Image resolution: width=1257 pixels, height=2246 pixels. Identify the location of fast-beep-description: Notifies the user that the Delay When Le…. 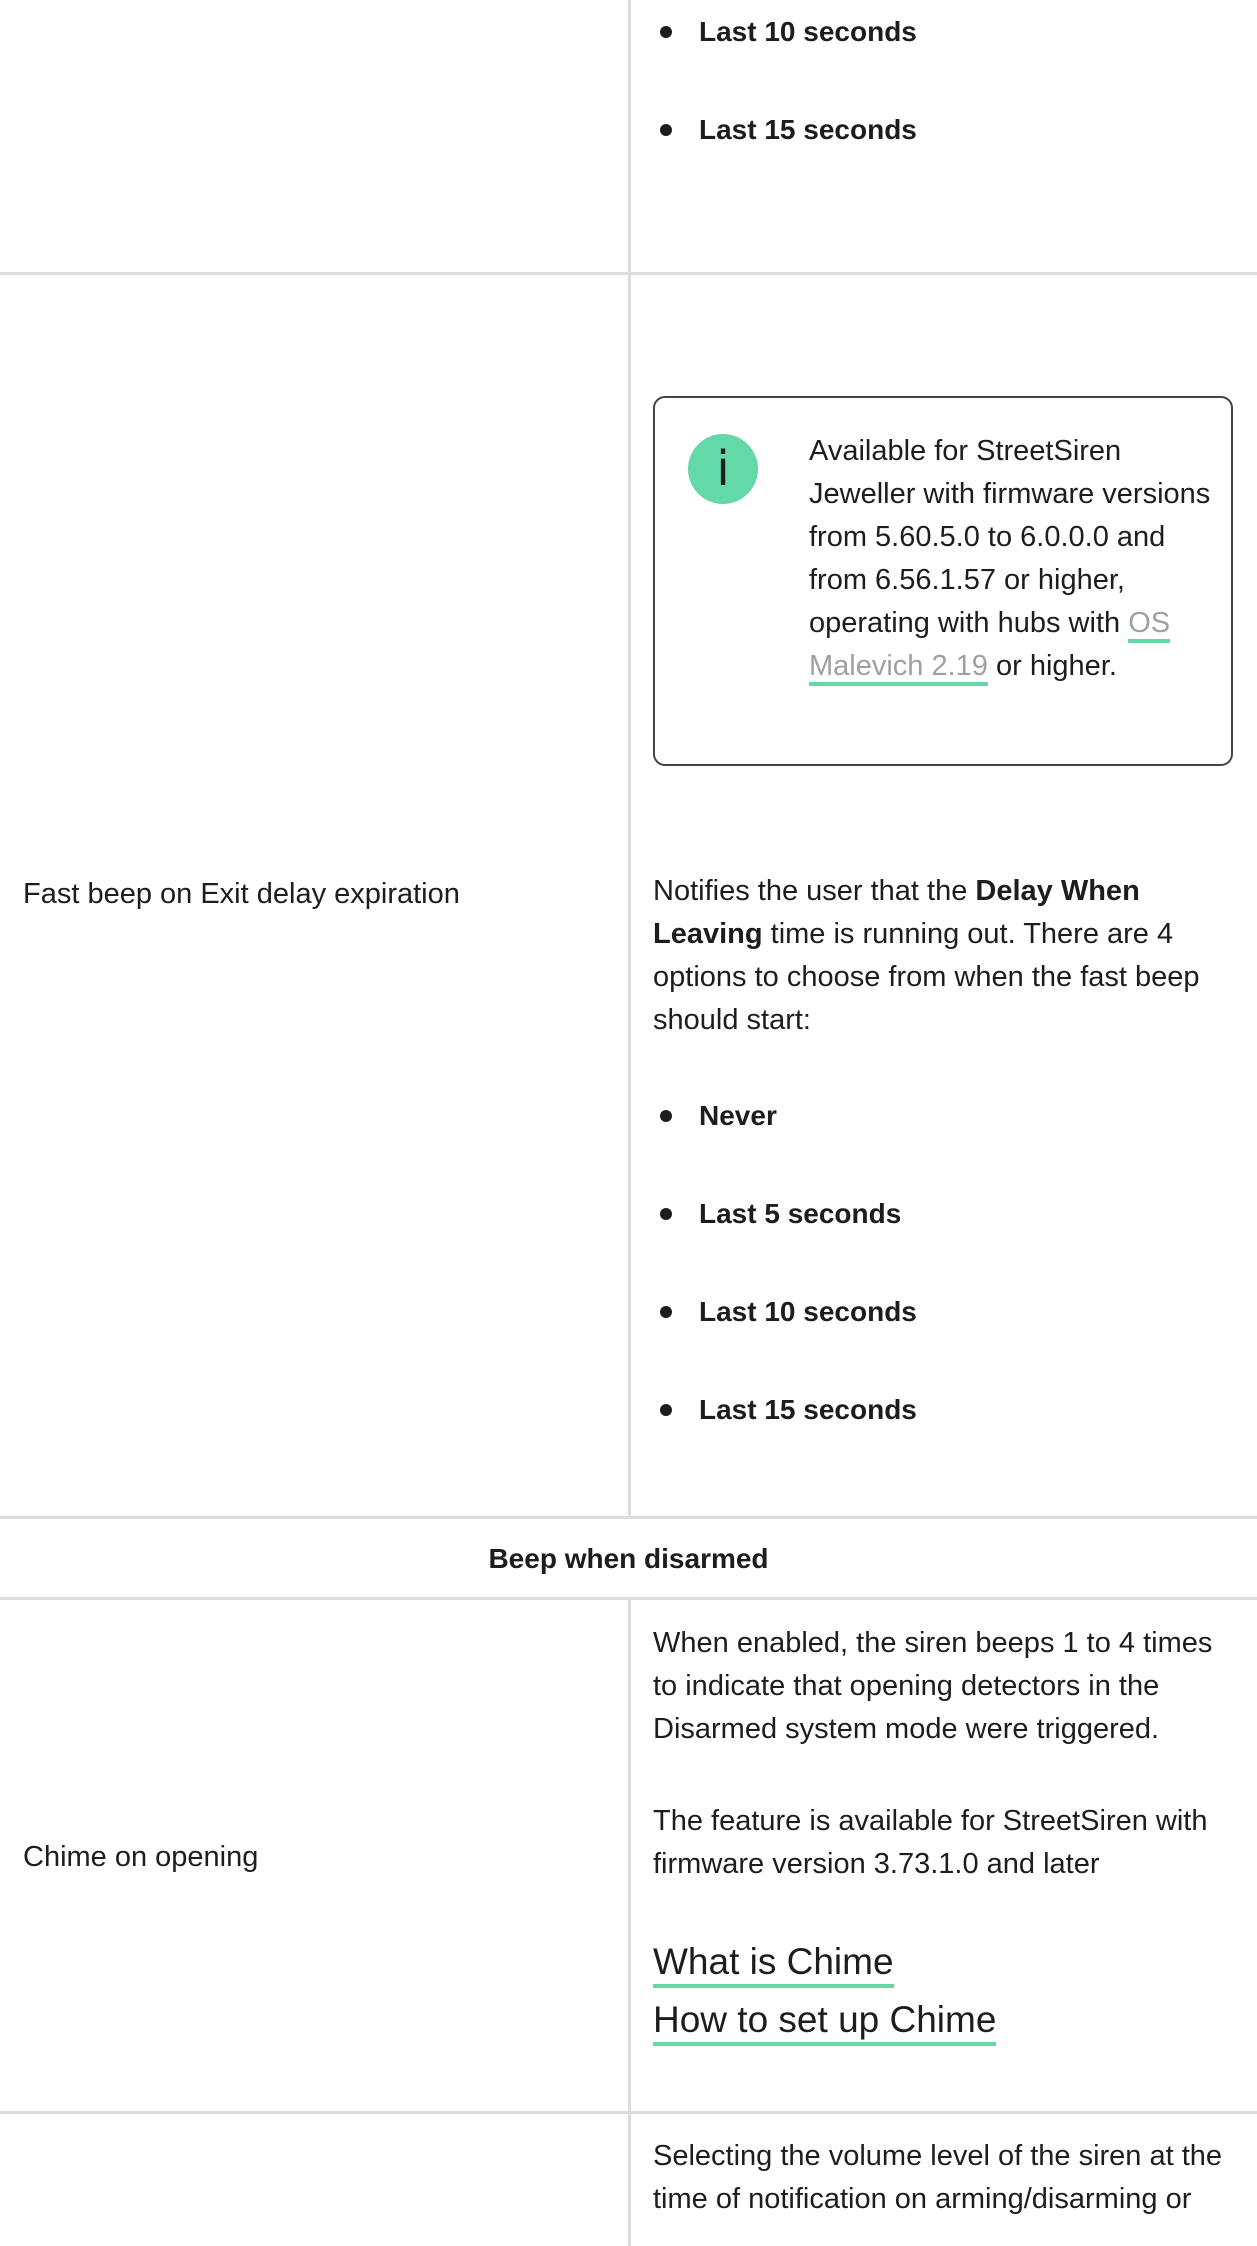
(926, 955).